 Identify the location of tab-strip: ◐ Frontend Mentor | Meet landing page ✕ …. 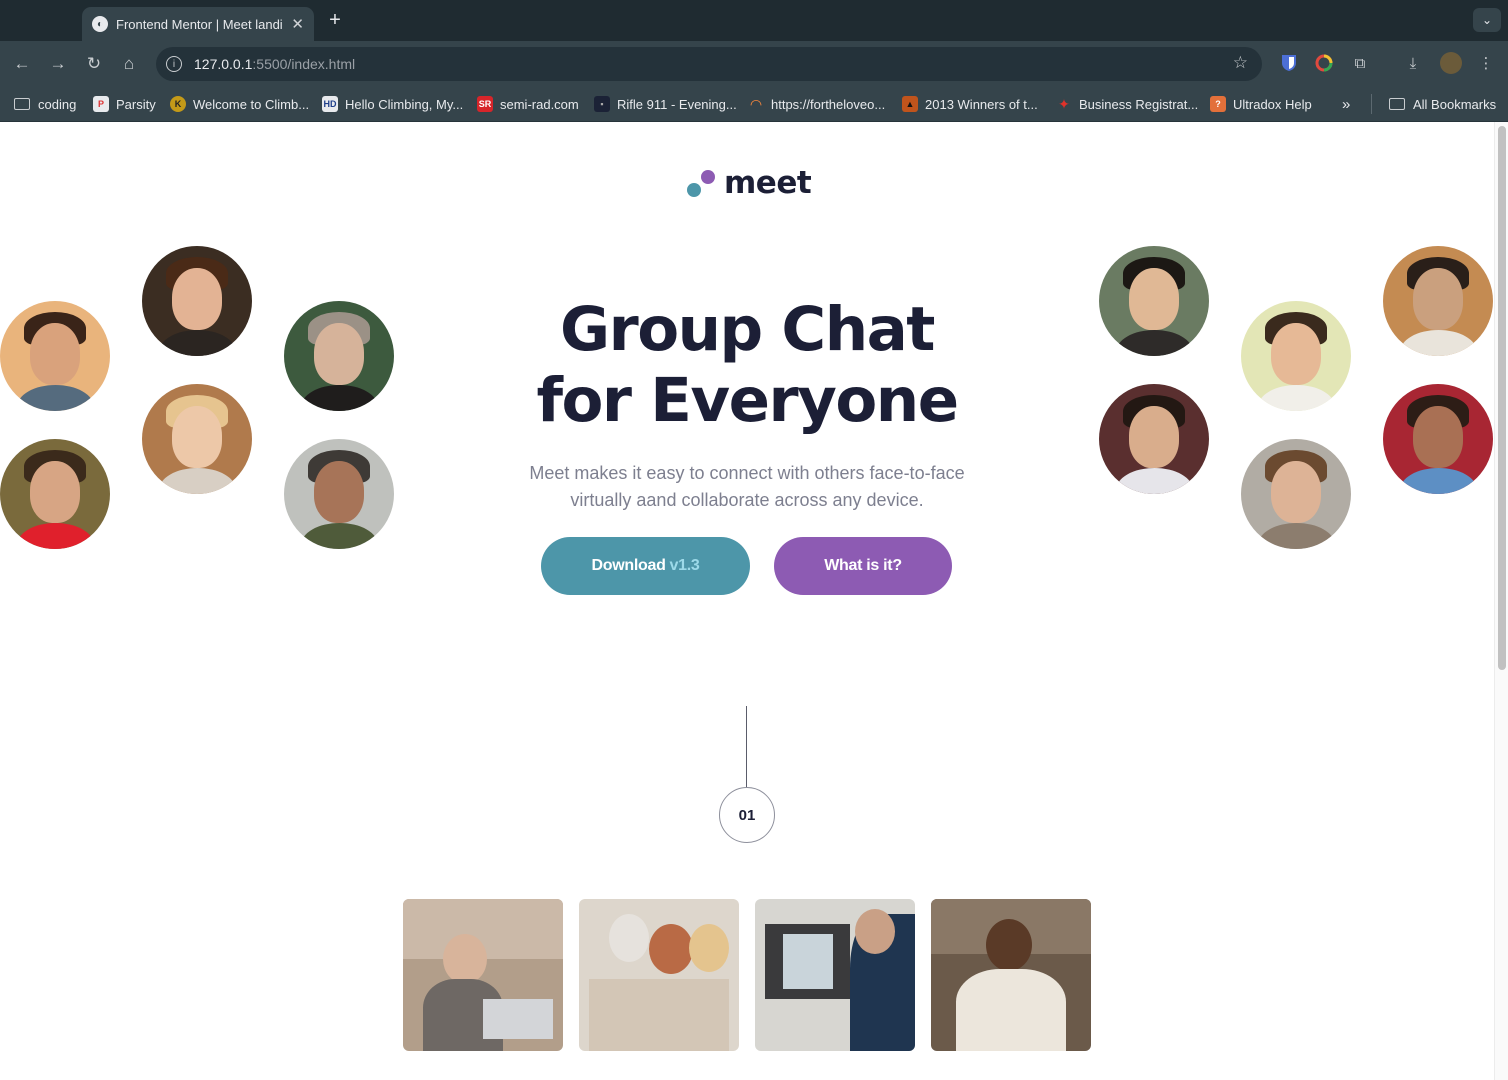
(754, 20).